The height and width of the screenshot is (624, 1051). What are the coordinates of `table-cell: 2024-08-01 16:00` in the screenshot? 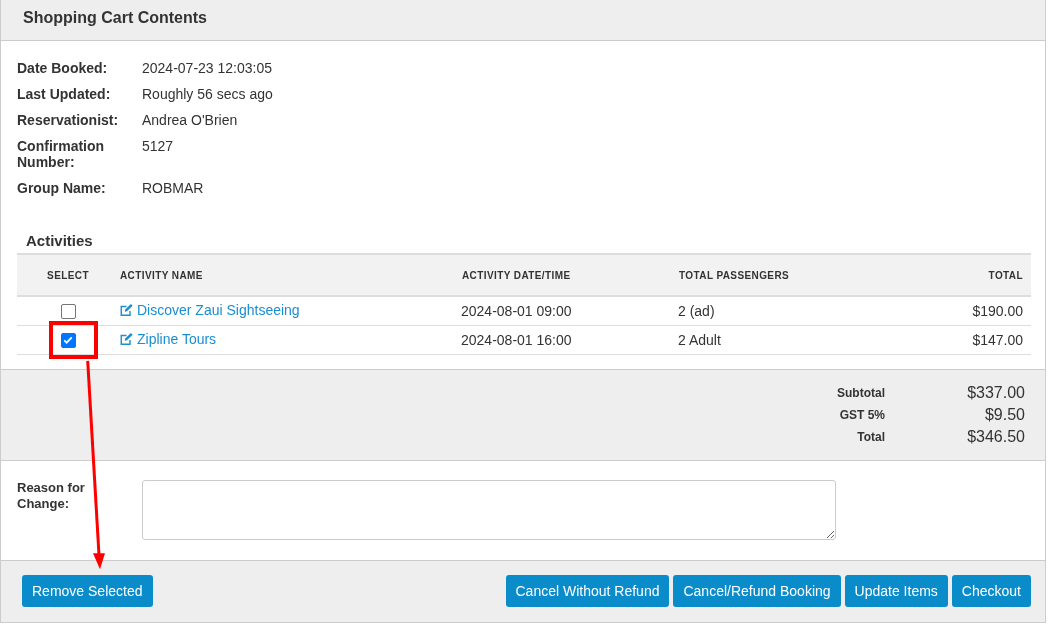 It's located at (516, 339).